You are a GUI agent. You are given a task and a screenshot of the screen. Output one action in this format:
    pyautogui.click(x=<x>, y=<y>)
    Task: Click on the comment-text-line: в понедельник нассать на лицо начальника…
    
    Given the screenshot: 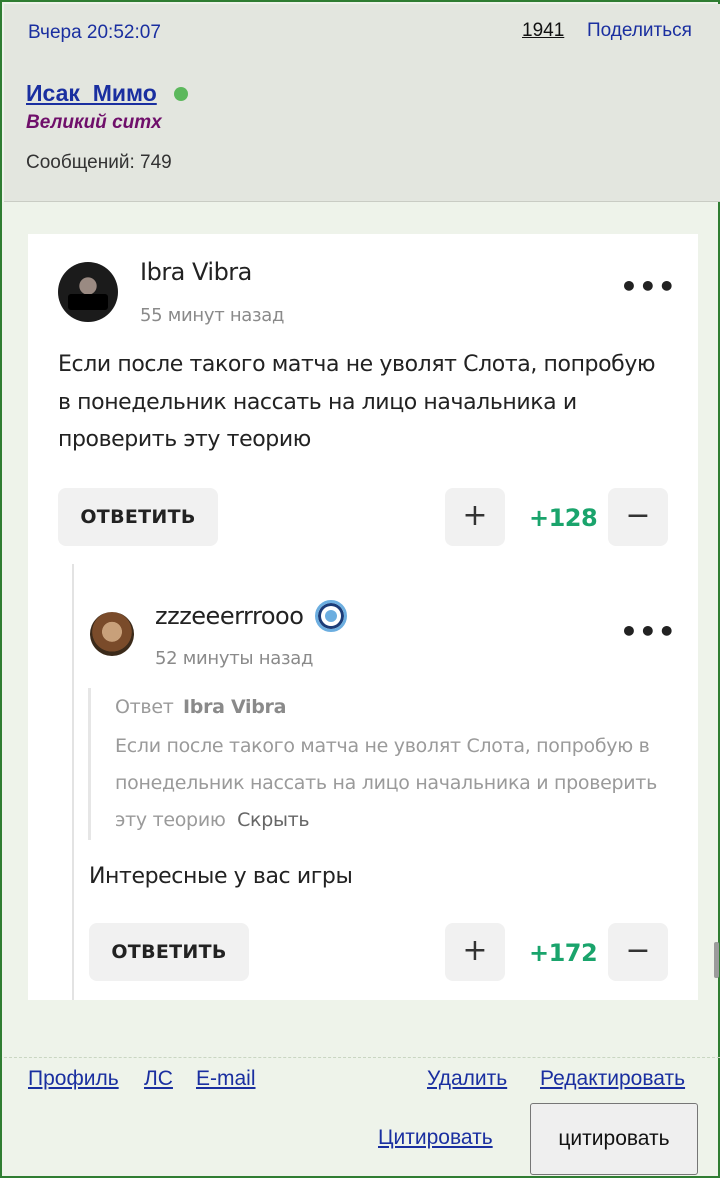 What is the action you would take?
    pyautogui.click(x=317, y=402)
    